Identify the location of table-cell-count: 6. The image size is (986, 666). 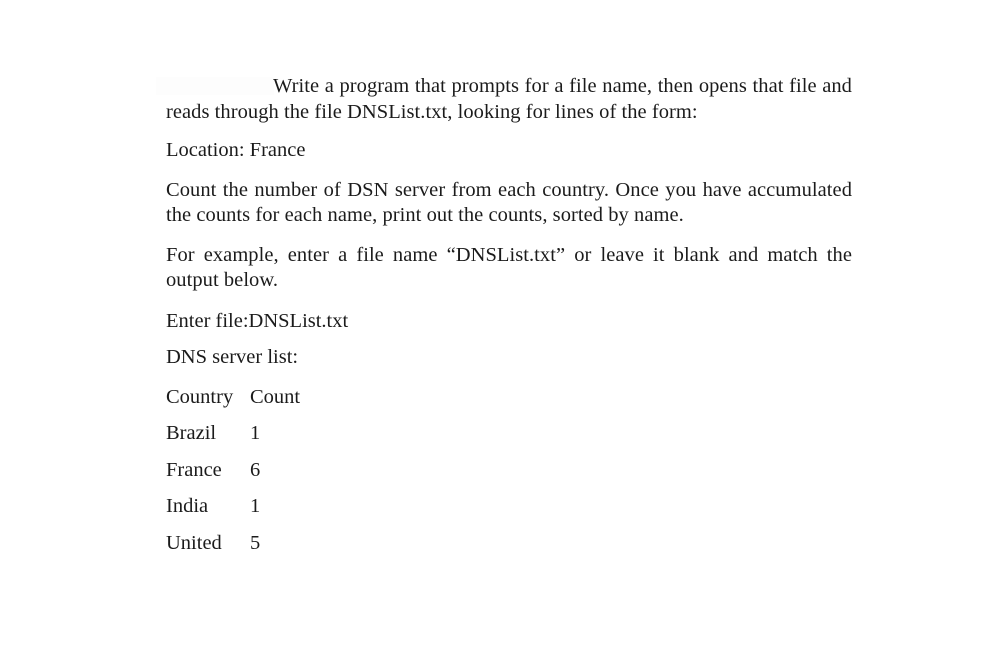
(255, 469).